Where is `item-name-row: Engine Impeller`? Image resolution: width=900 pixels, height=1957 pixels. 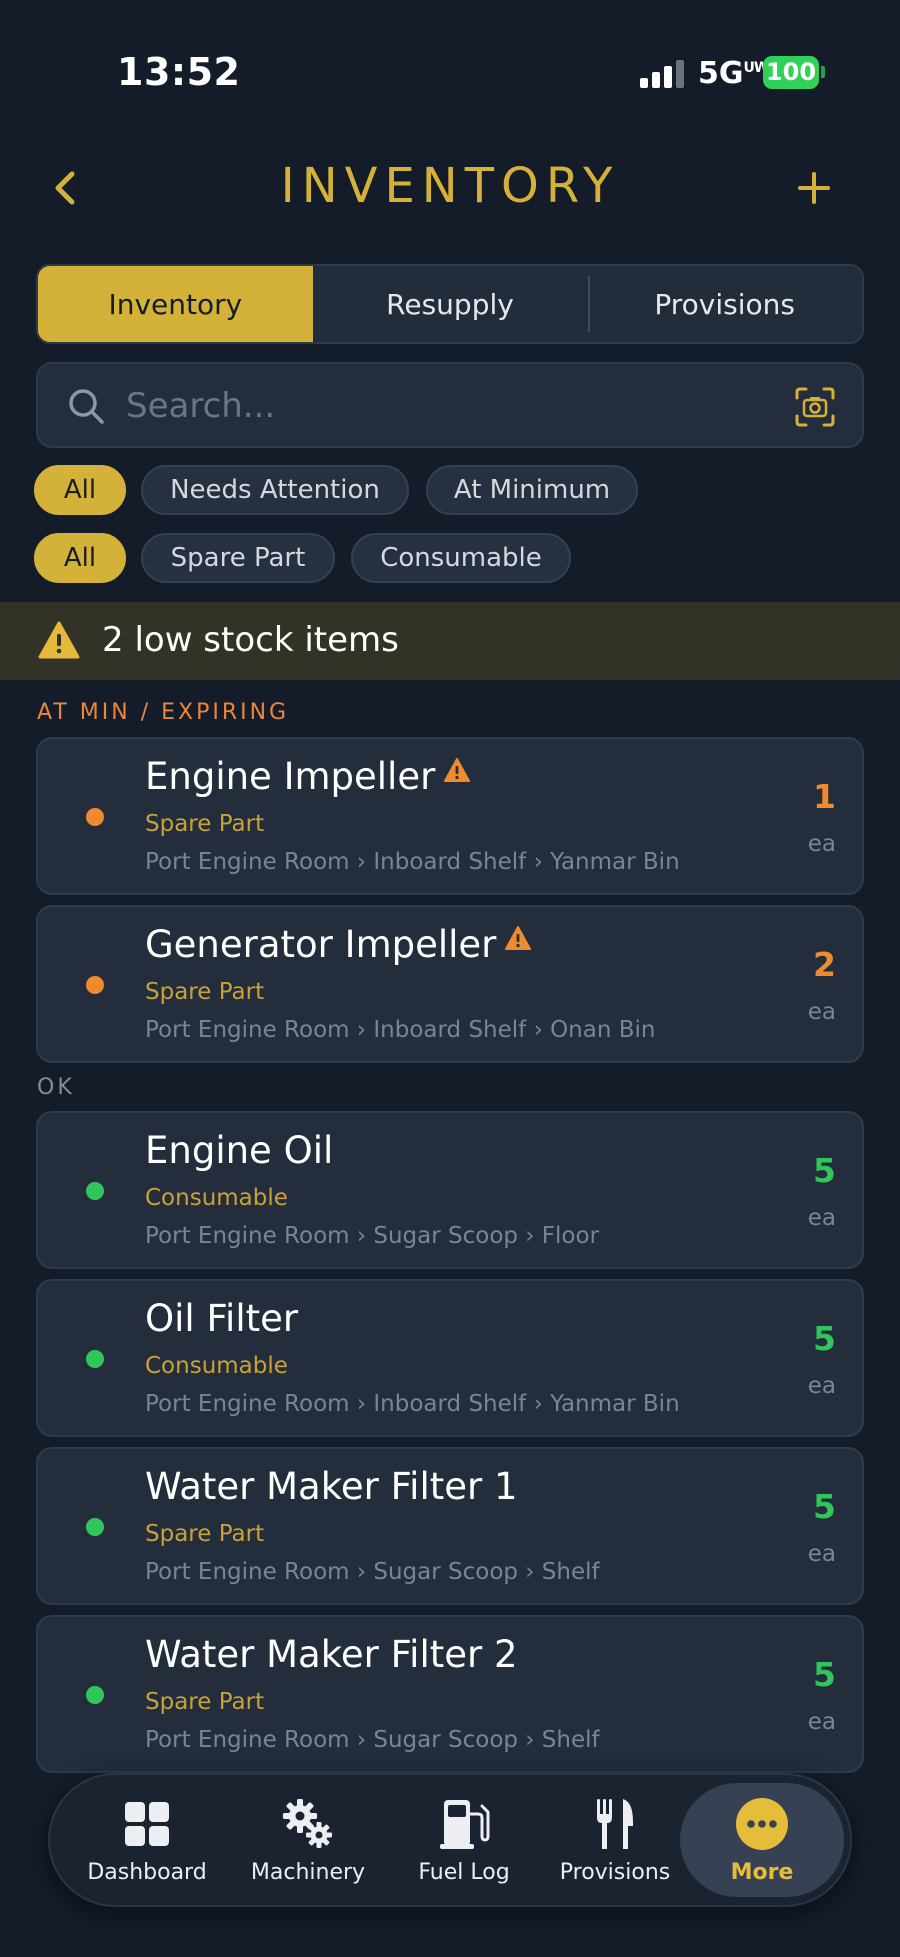 item-name-row: Engine Impeller is located at coordinates (308, 776).